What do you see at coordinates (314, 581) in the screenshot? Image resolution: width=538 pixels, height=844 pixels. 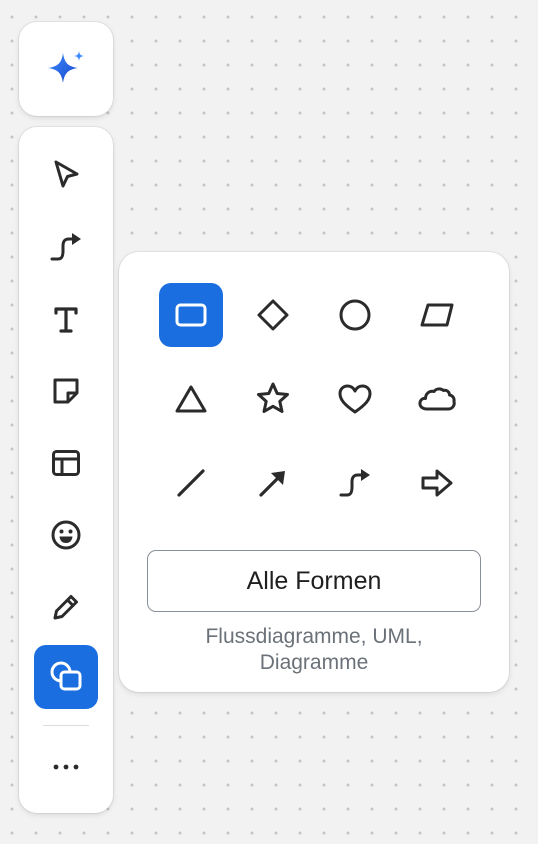 I see `all-shapes-button: Alle Formen` at bounding box center [314, 581].